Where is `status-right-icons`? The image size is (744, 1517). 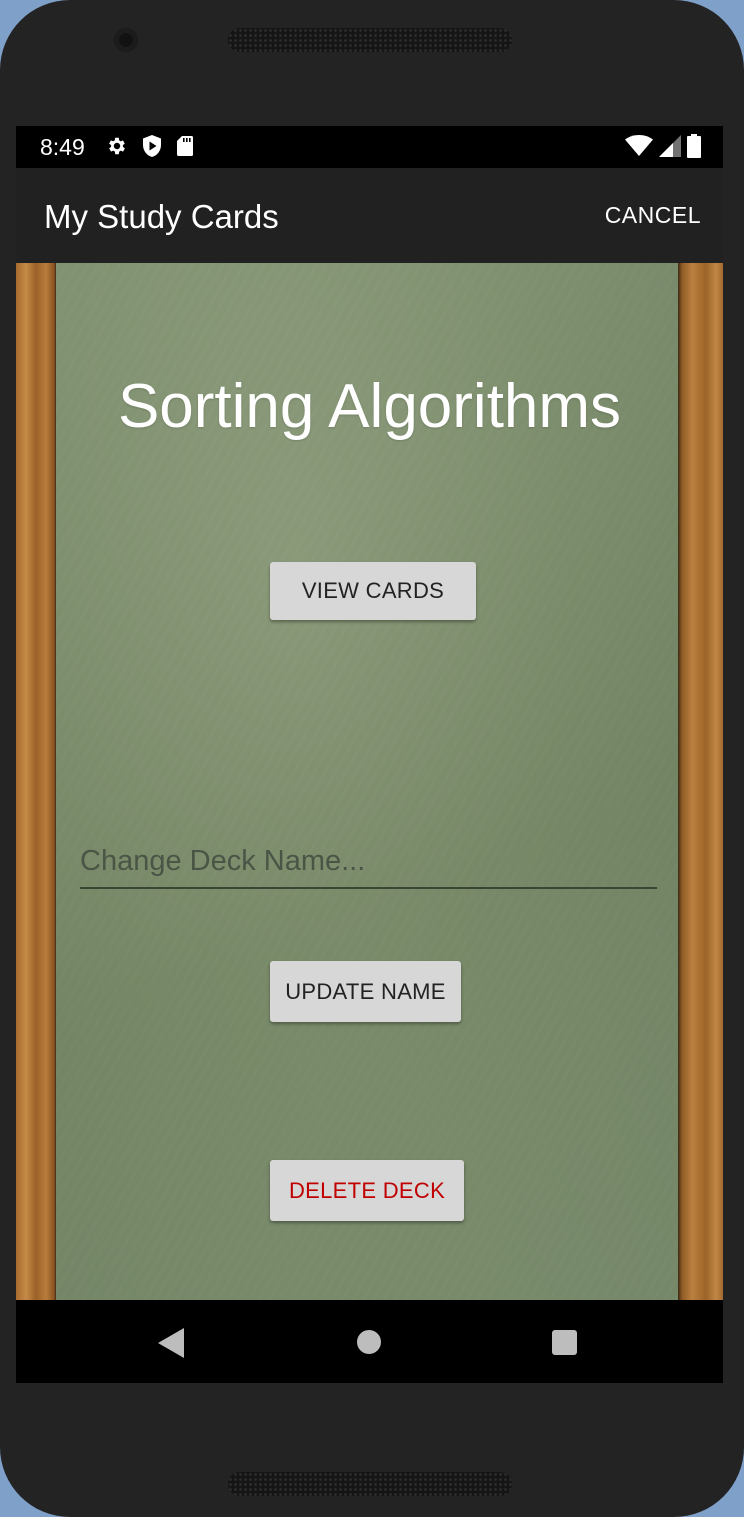
status-right-icons is located at coordinates (663, 148).